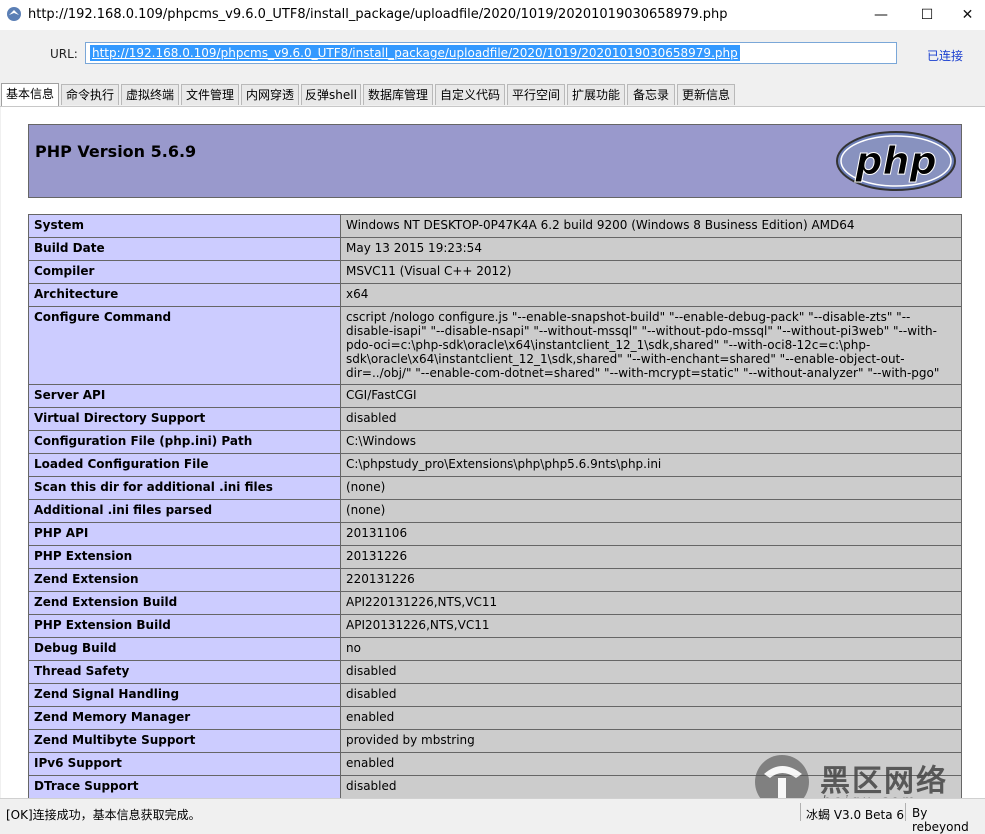 This screenshot has width=985, height=834. What do you see at coordinates (945, 56) in the screenshot?
I see `connection-status: 已连接` at bounding box center [945, 56].